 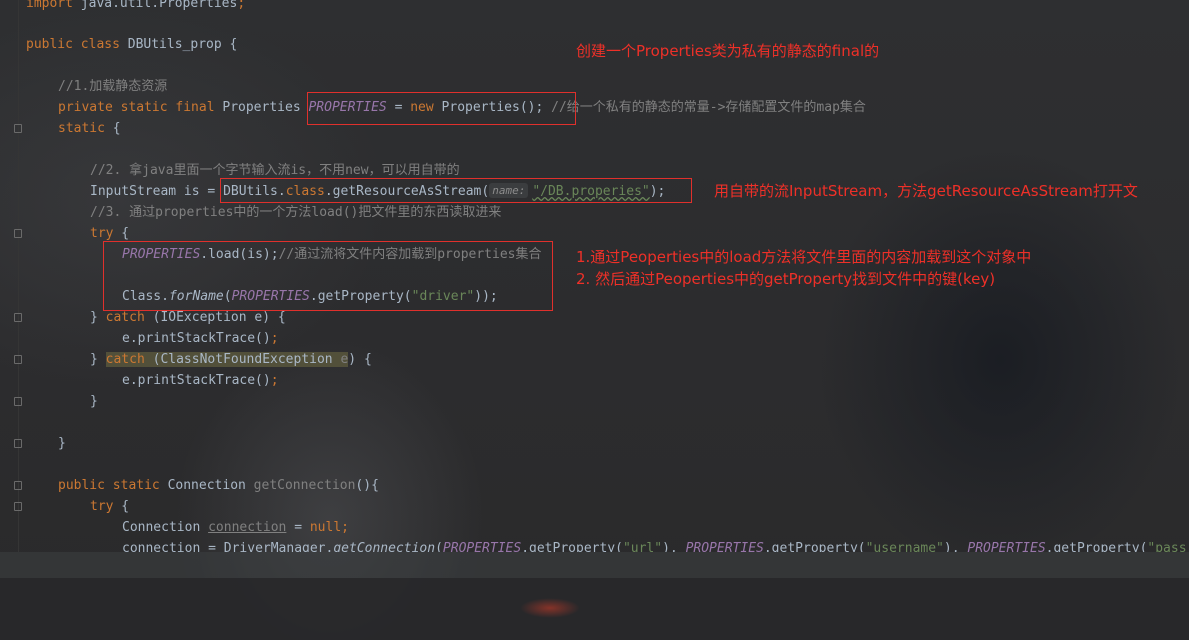 I want to click on code-line-catch: } catch (ClassNotFoundException e) {, so click(x=231, y=359).